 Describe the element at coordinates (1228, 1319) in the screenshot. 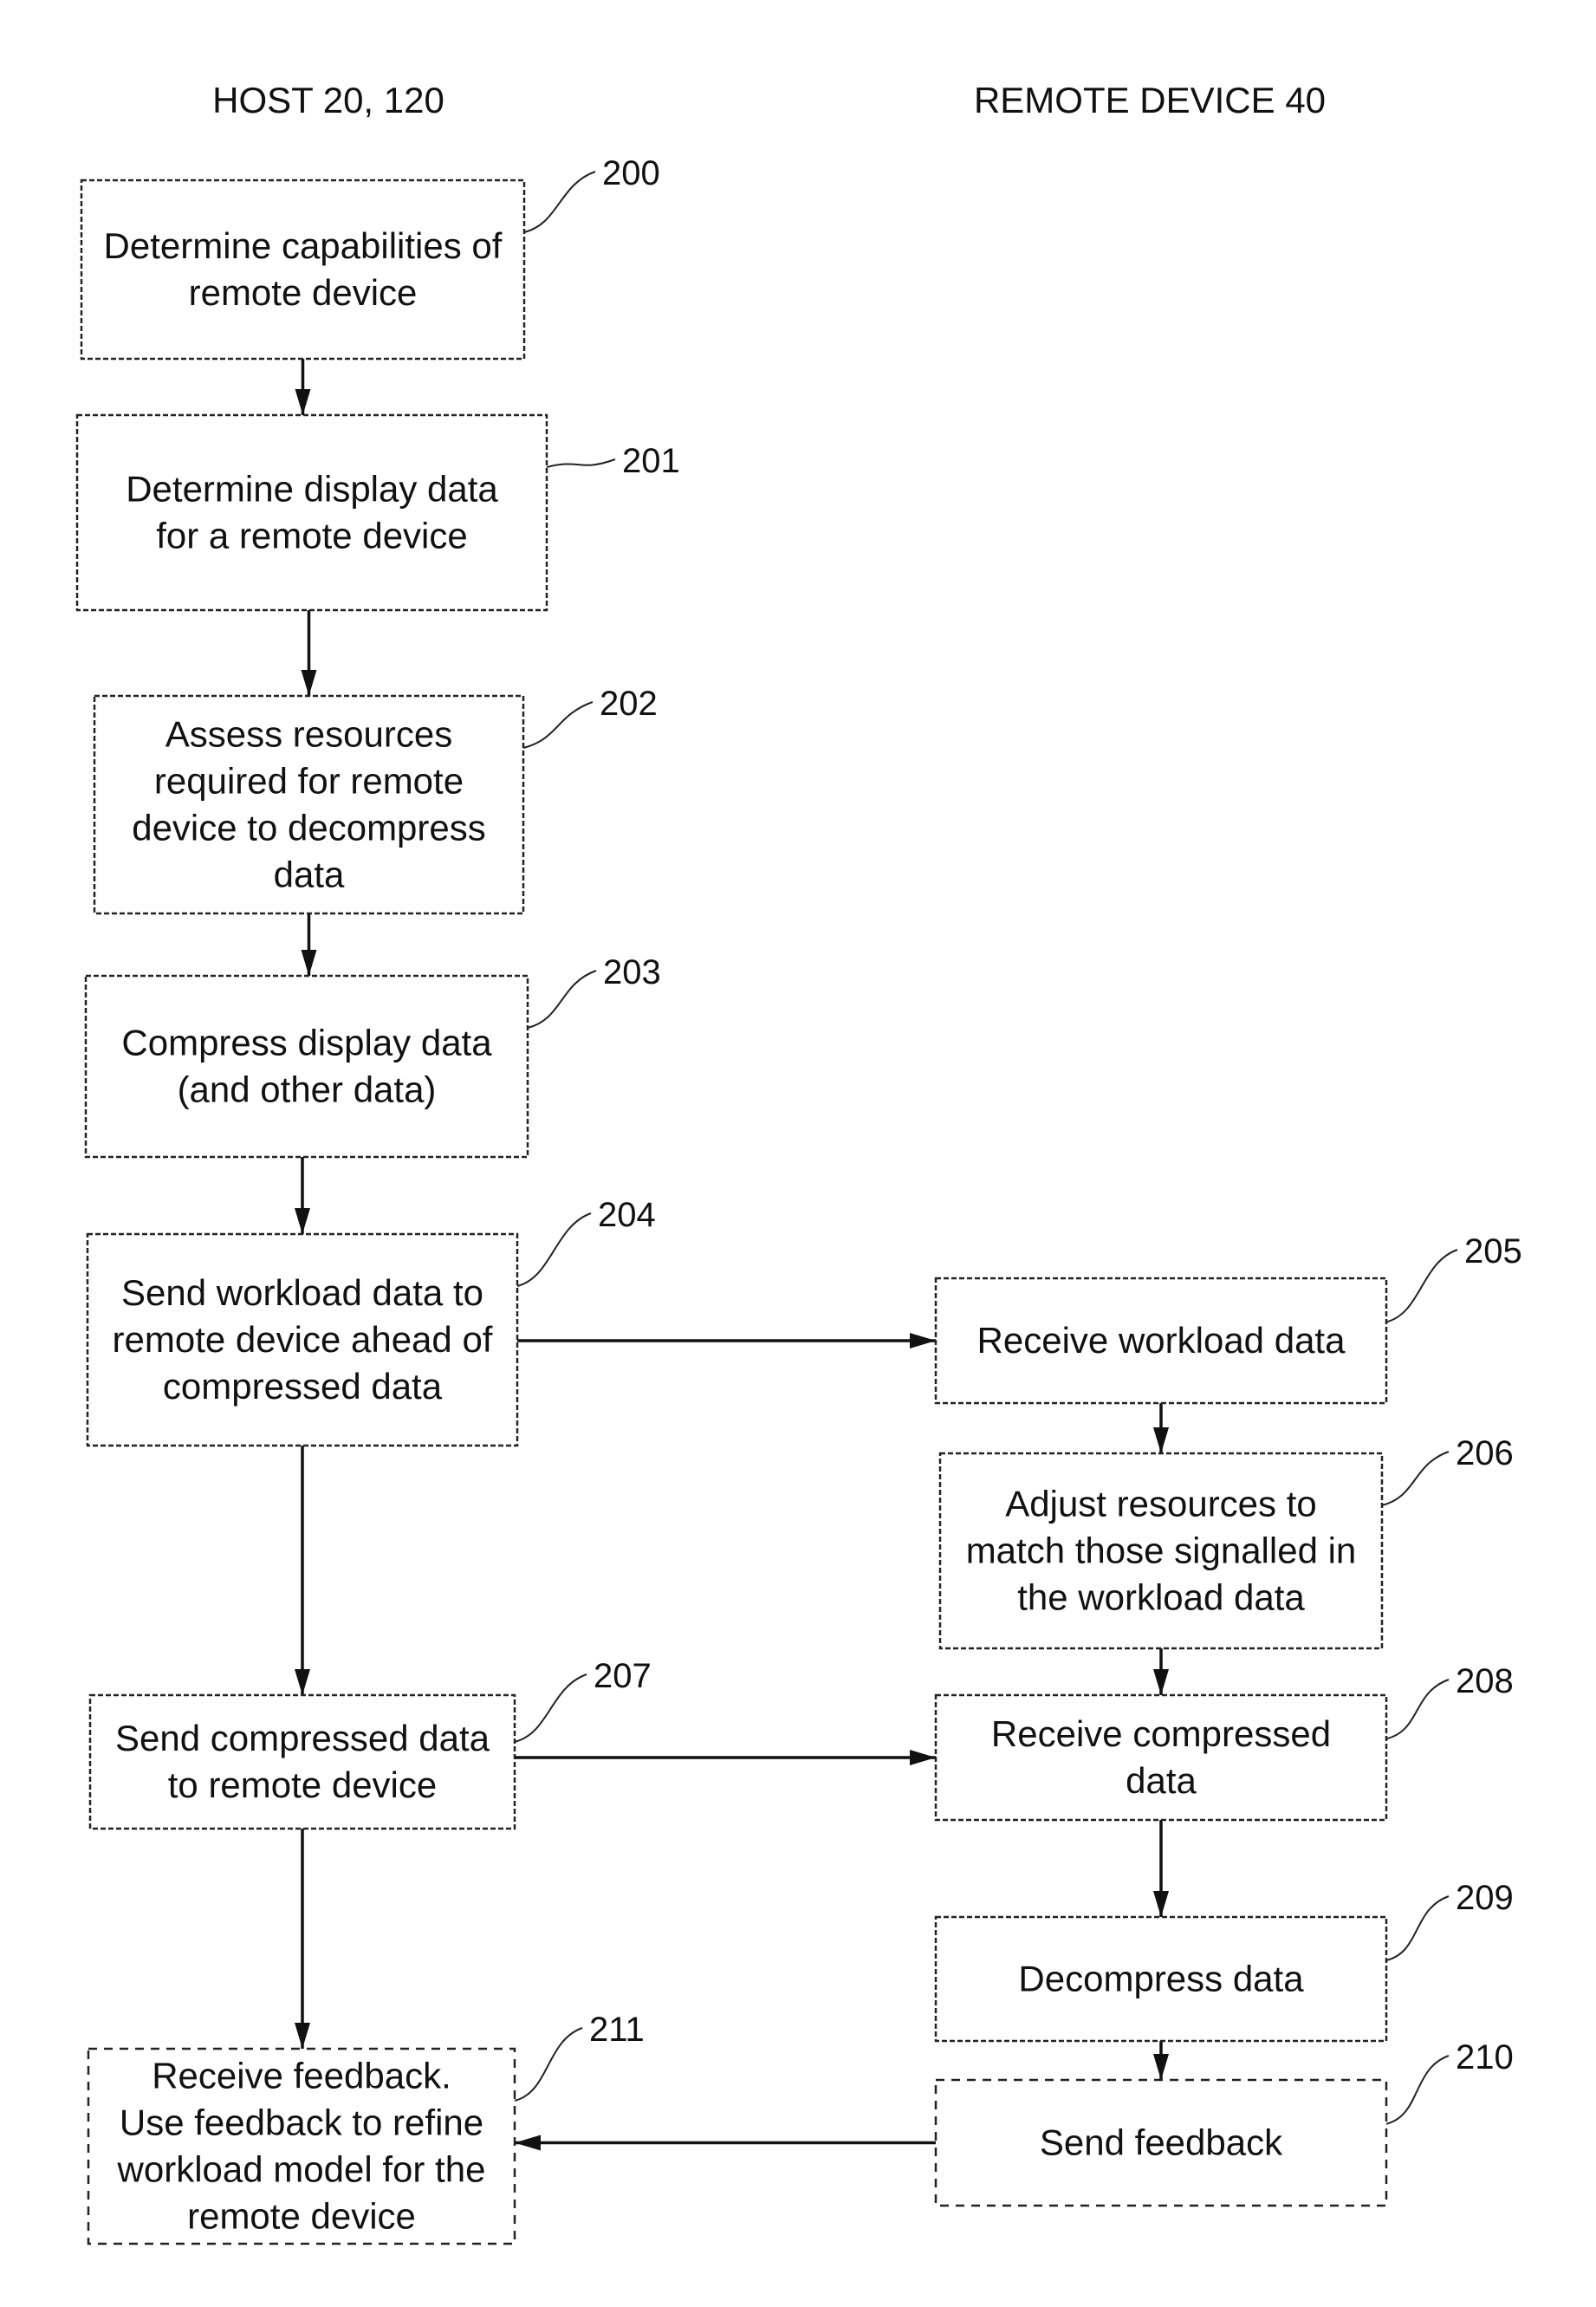

I see `step-205: Receive workload data 205` at that location.